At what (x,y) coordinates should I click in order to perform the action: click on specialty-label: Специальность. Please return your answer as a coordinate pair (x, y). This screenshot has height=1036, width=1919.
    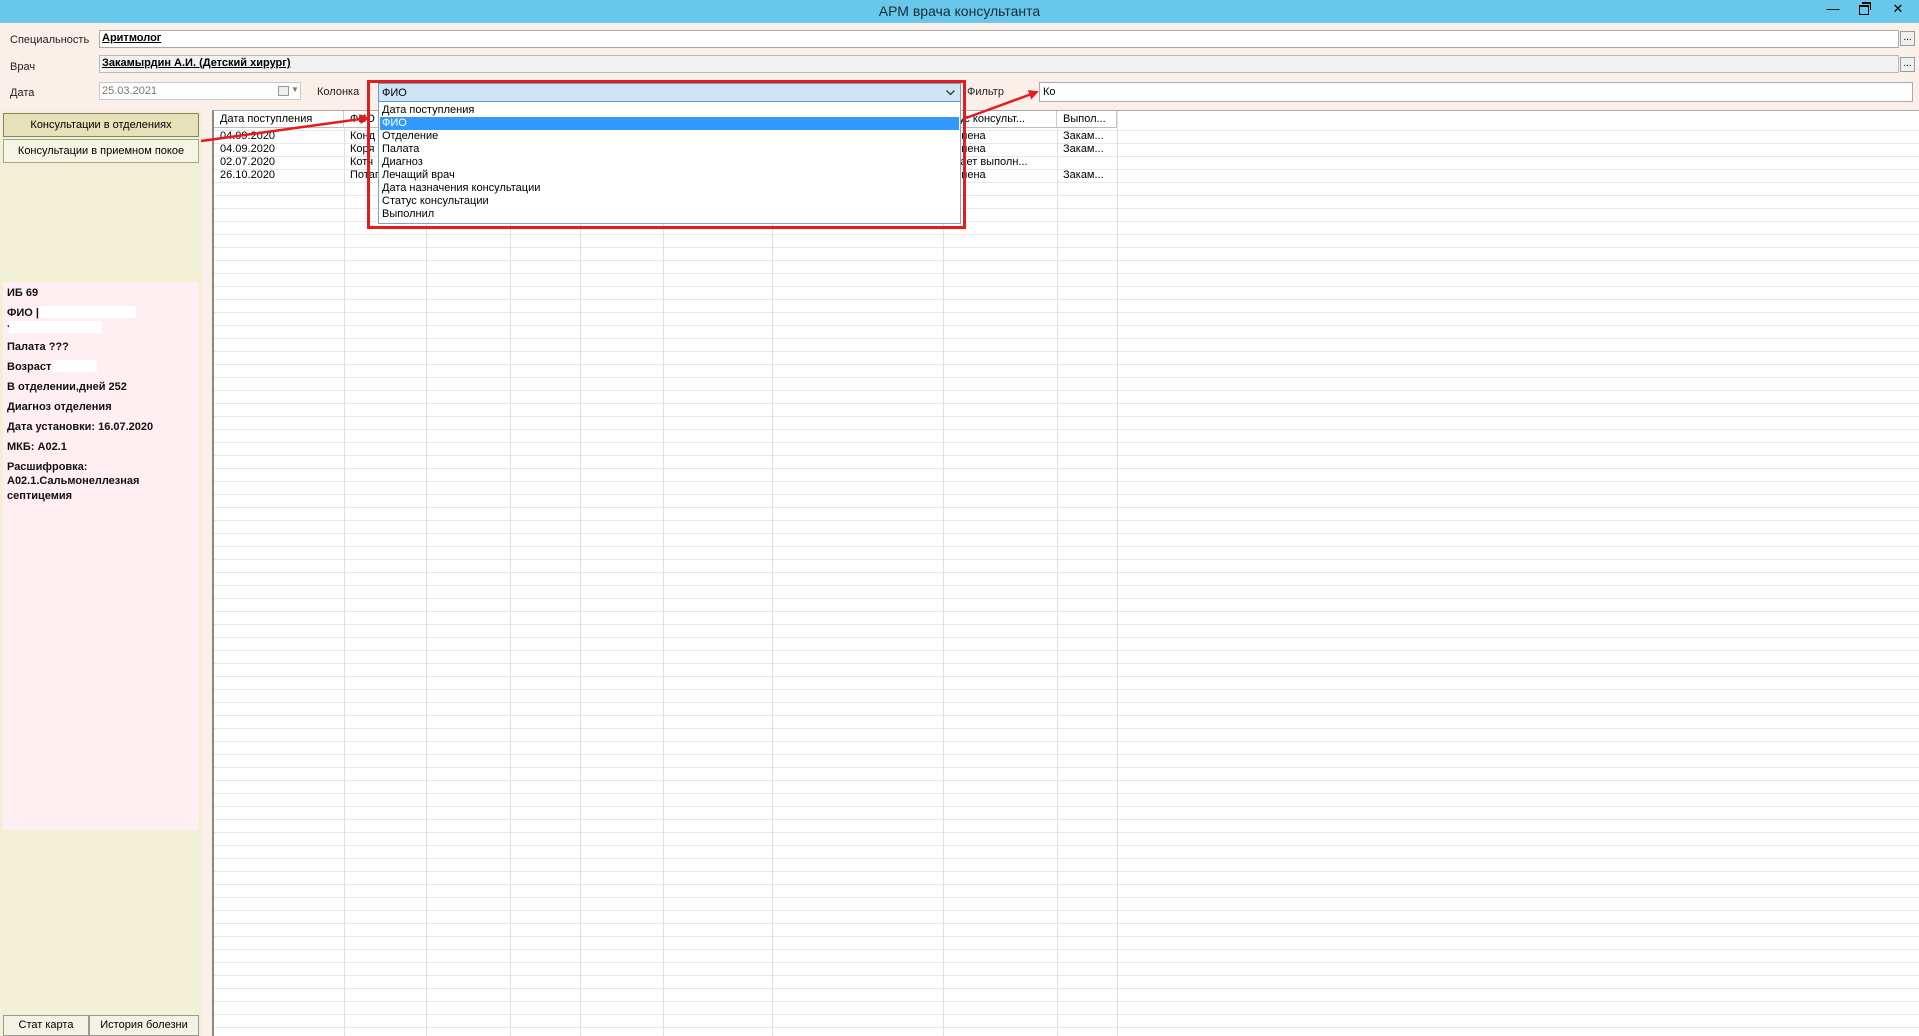
    Looking at the image, I should click on (50, 40).